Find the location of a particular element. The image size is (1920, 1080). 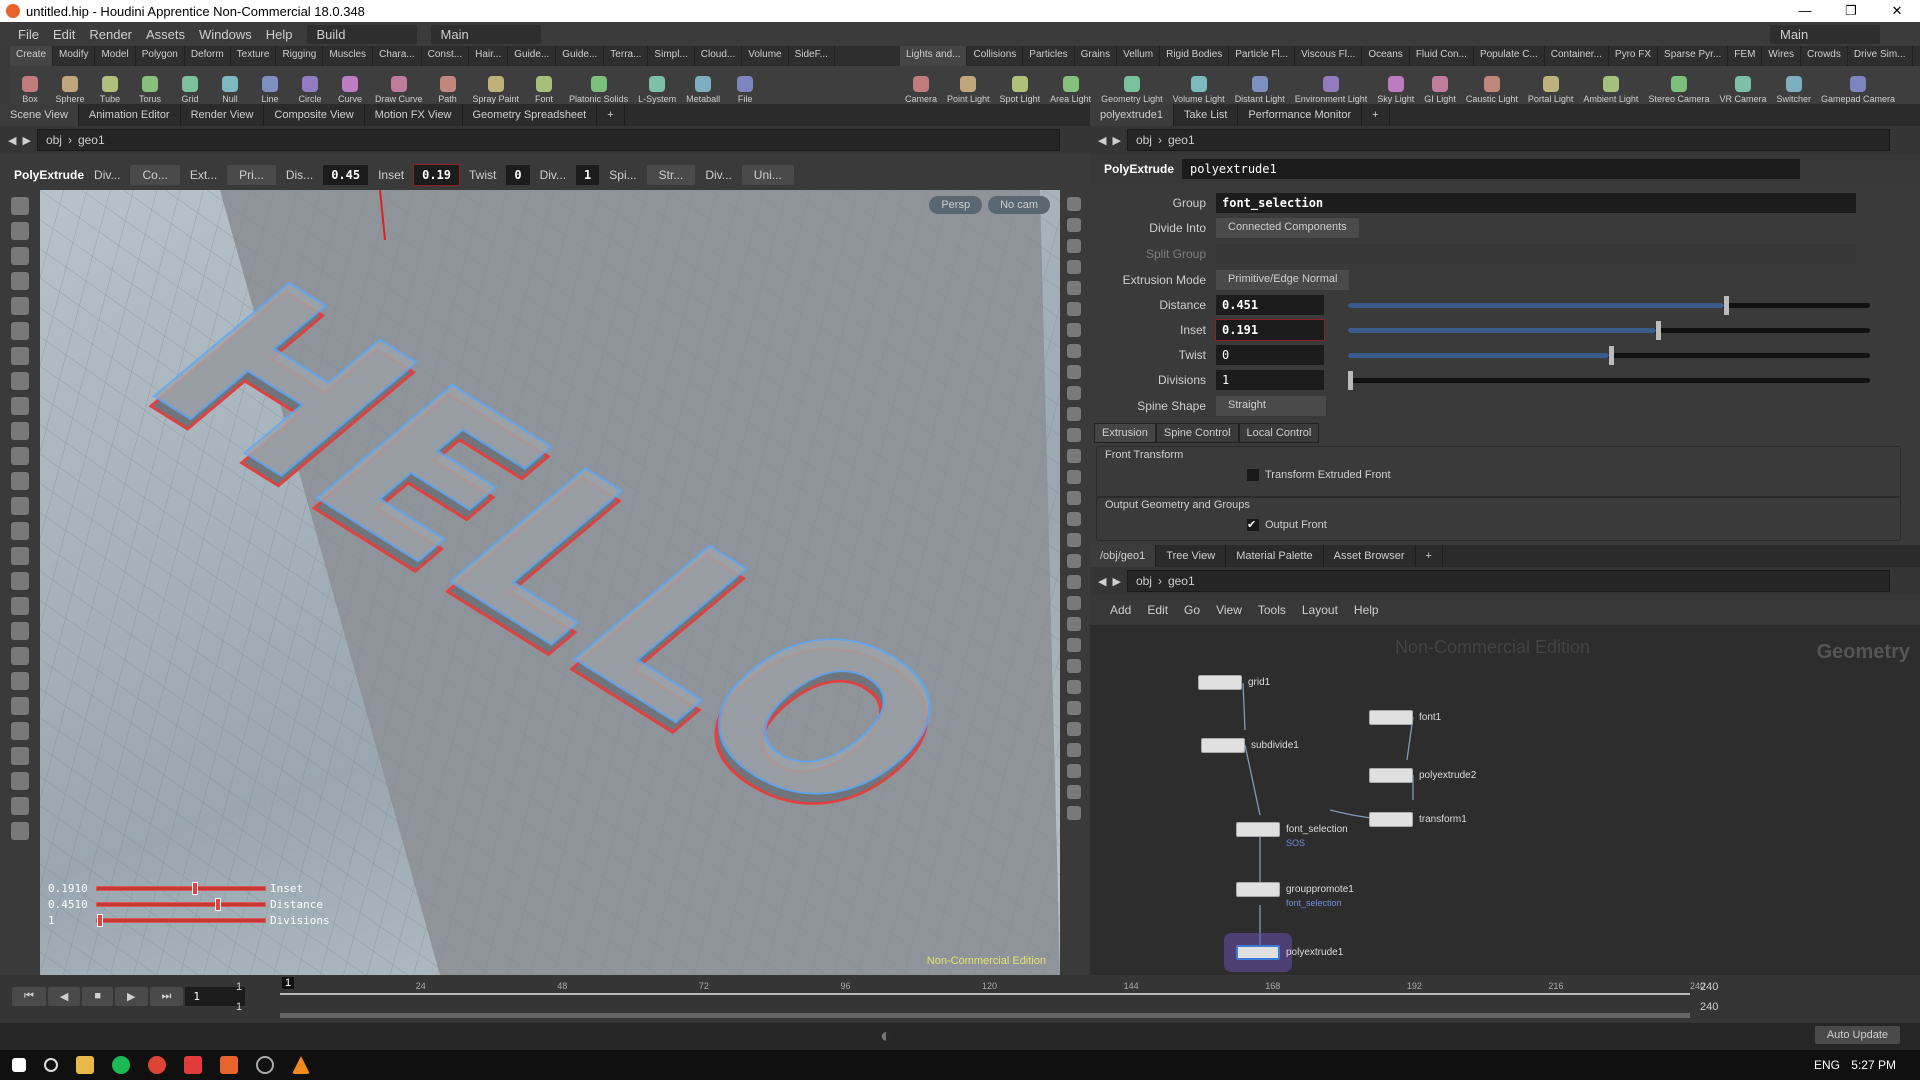

menu-render: Render is located at coordinates (110, 34).